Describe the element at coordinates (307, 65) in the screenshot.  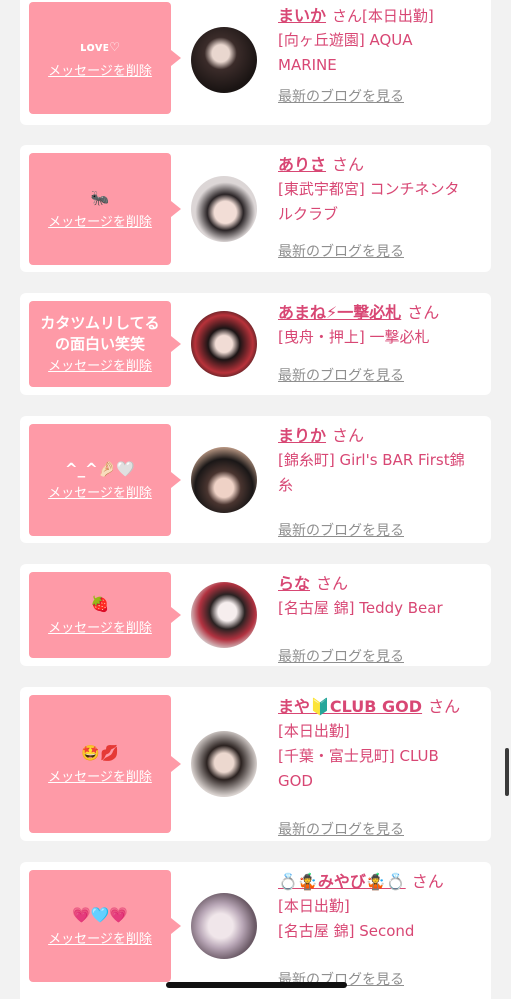
I see `shop-info: MARINE` at that location.